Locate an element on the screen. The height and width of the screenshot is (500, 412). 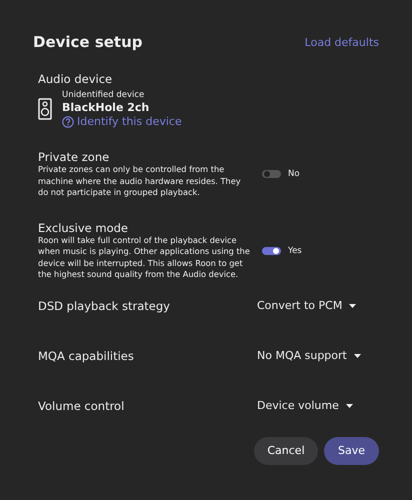
cancel-button: Cancel is located at coordinates (286, 450).